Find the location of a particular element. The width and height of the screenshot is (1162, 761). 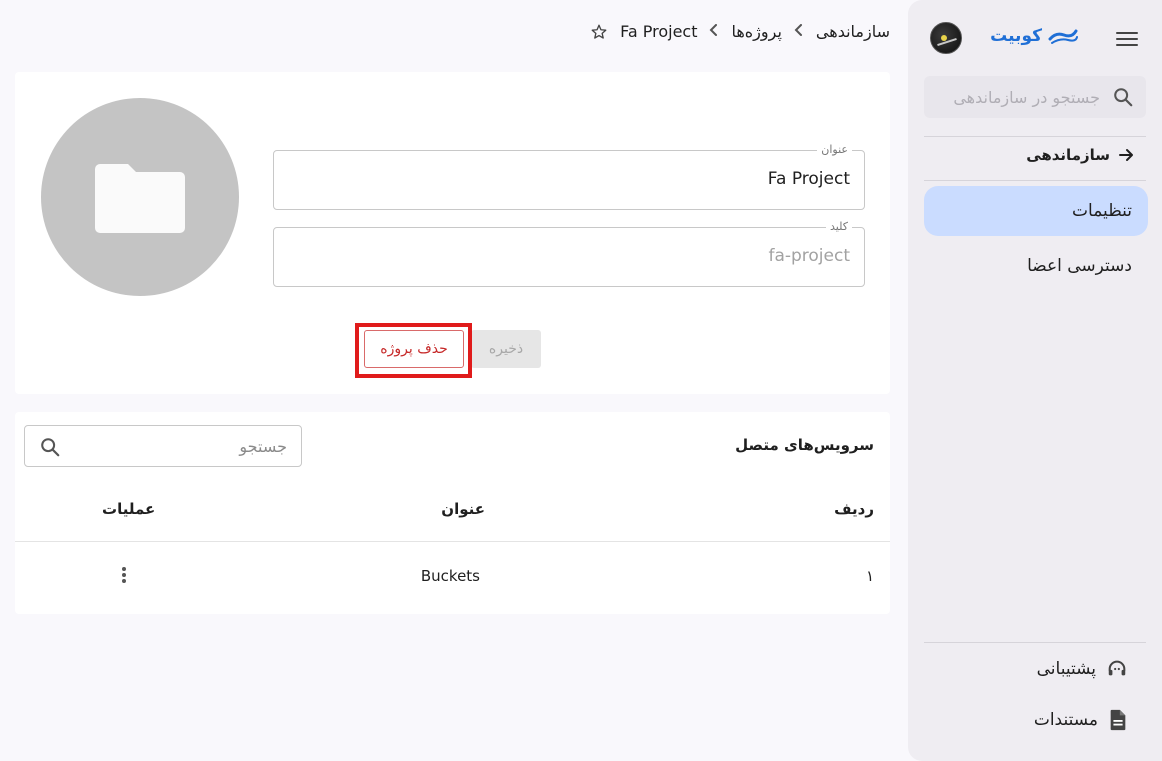

sidebar-search: جستجو در سازماندهی is located at coordinates (1035, 97).